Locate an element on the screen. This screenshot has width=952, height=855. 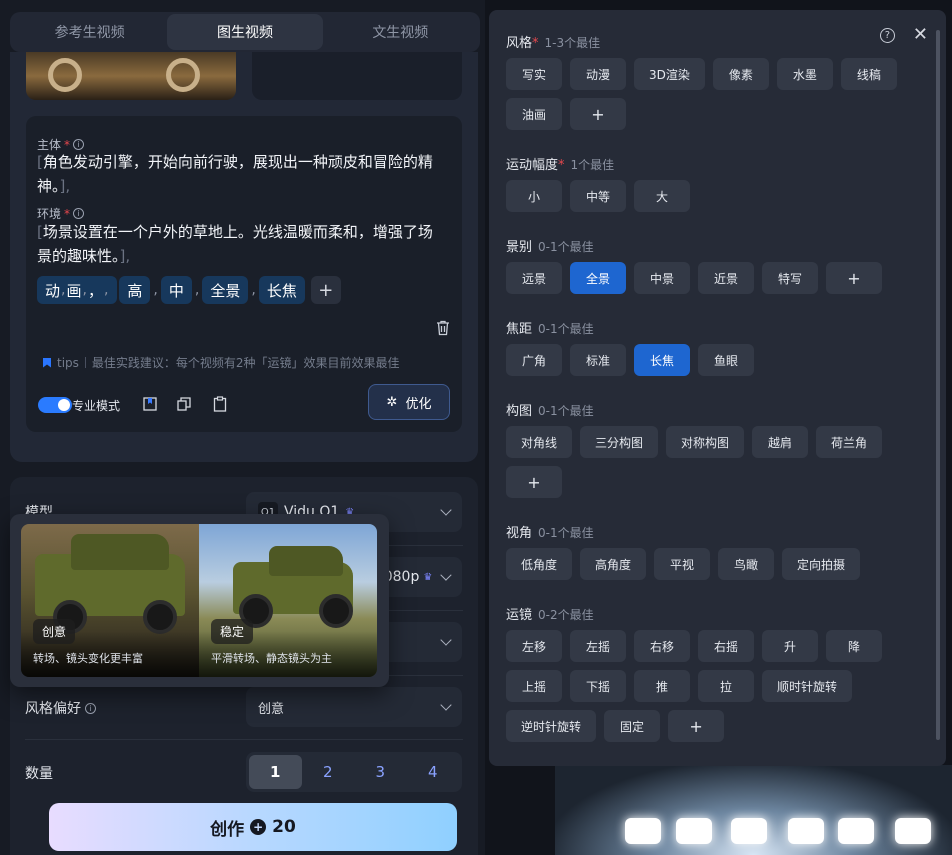
option-chip: 固定 is located at coordinates (632, 726).